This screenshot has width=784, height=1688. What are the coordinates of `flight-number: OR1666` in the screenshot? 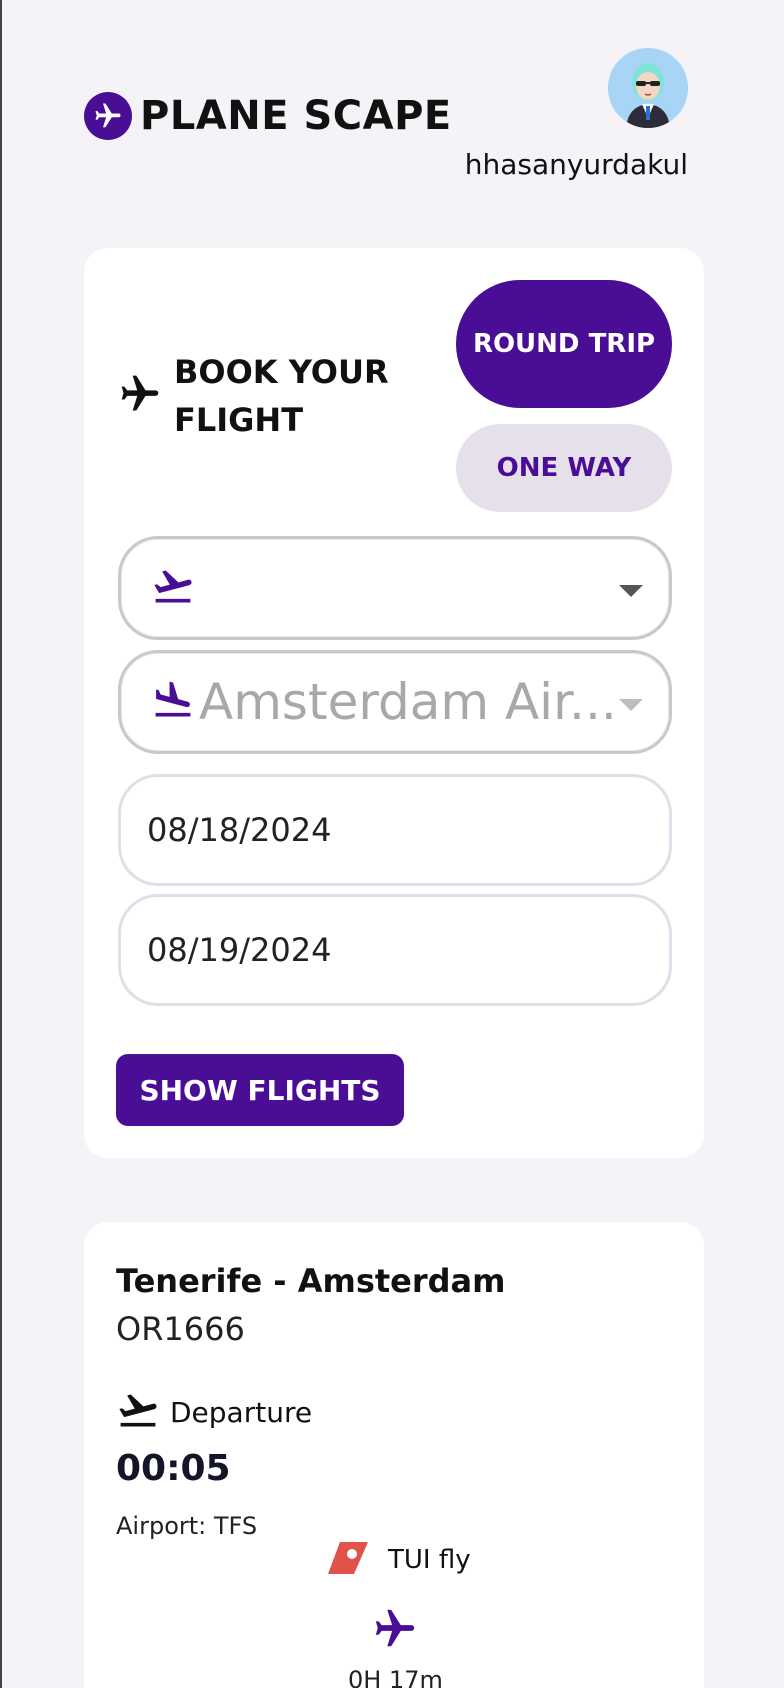 It's located at (180, 1329).